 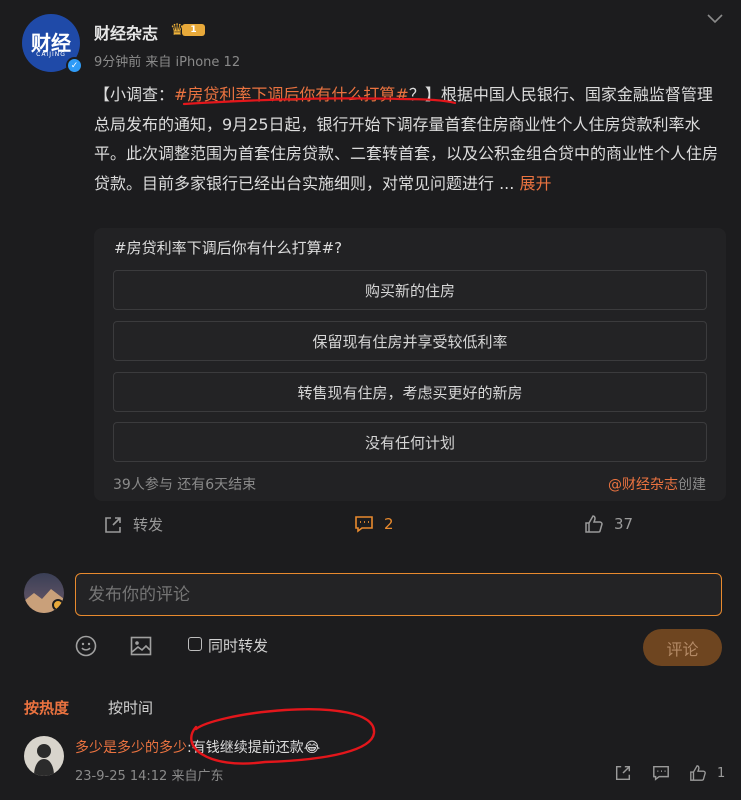 What do you see at coordinates (74, 65) in the screenshot?
I see `verified-icon: ✓` at bounding box center [74, 65].